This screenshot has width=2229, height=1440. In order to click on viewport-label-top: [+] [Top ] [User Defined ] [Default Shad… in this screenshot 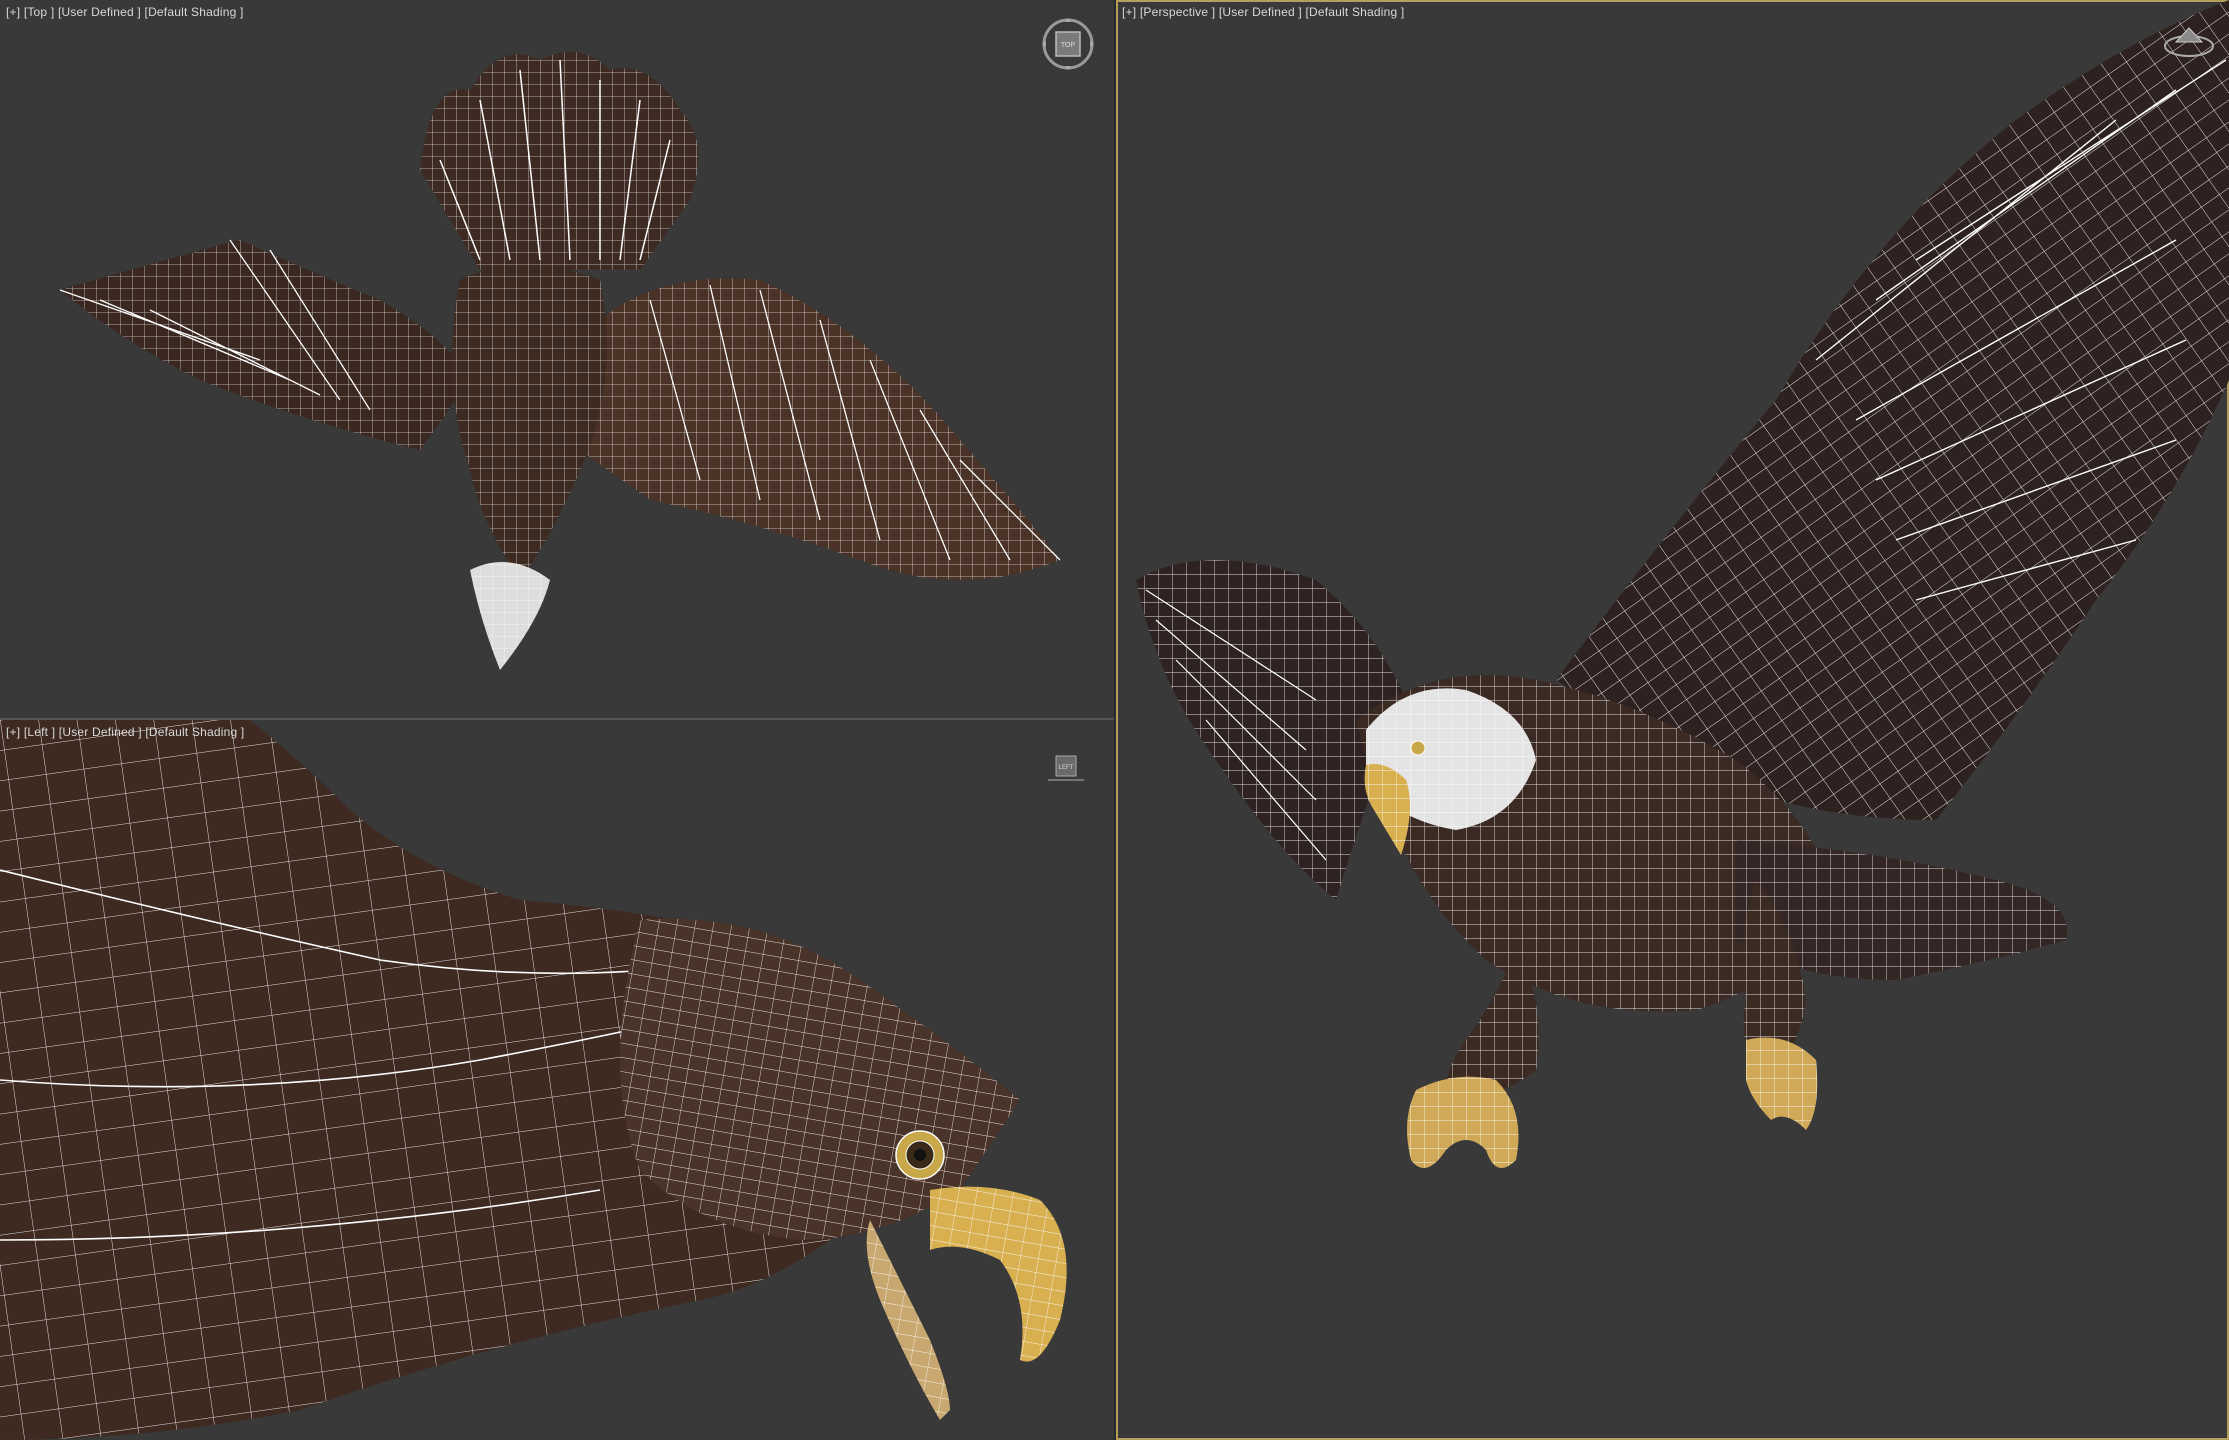, I will do `click(125, 12)`.